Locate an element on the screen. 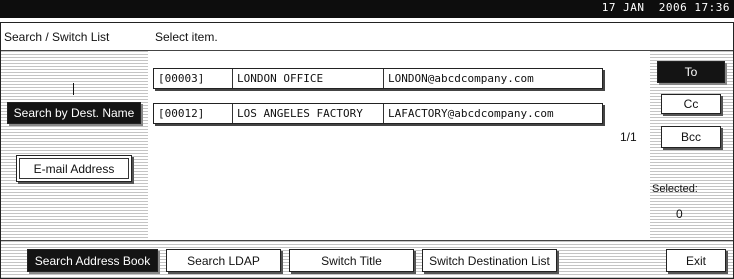 Image resolution: width=734 pixels, height=279 pixels. left-panel is located at coordinates (74, 146).